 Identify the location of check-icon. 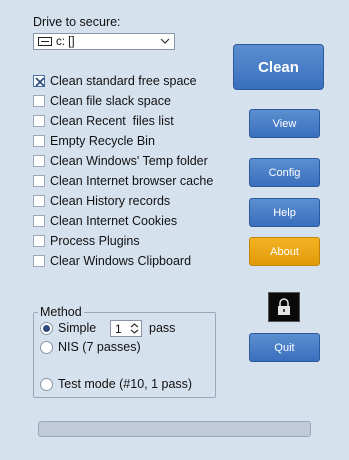
(40, 82).